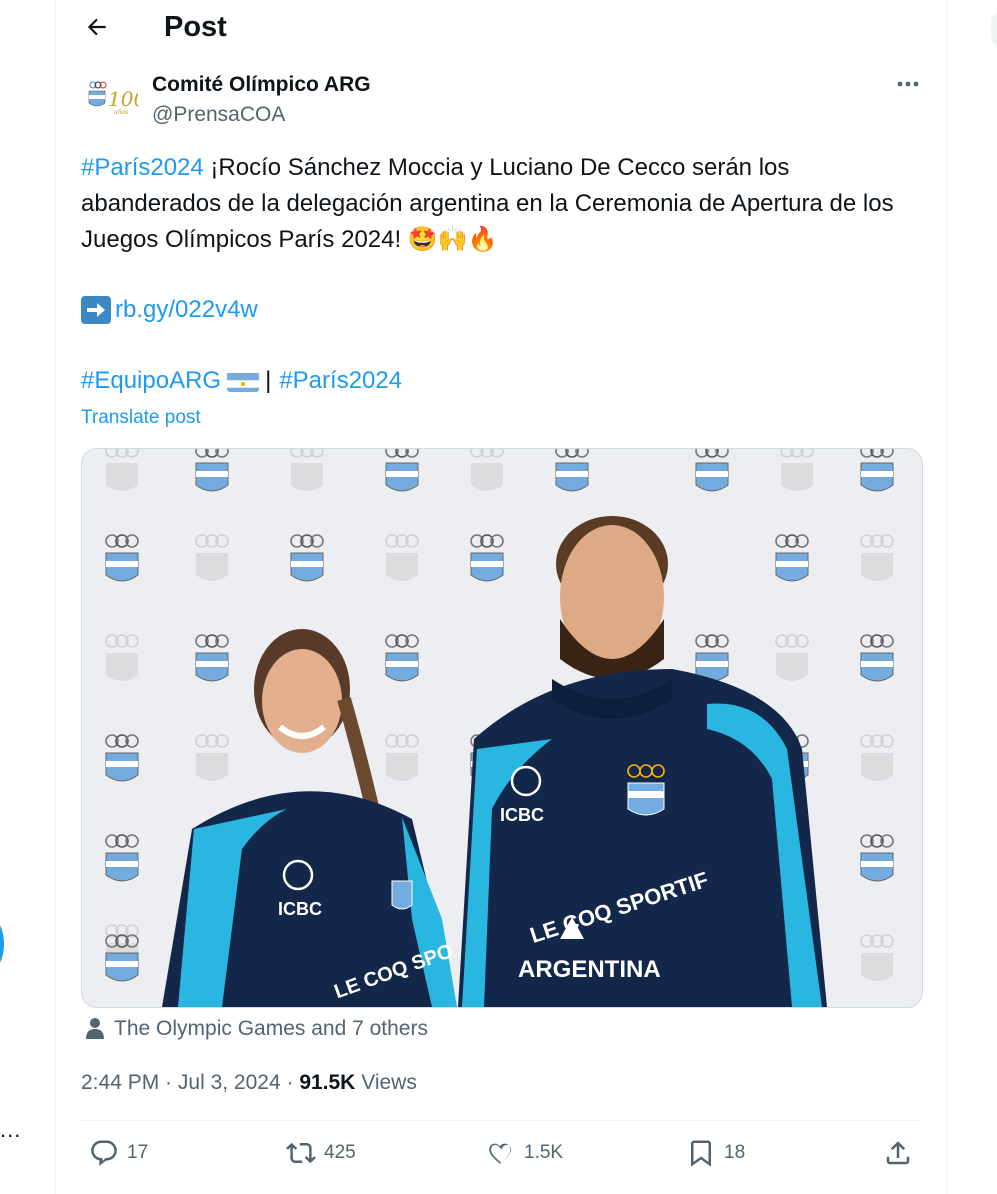 This screenshot has height=1194, width=997. I want to click on hashtag-equipoarg: #EquipoARG, so click(151, 381).